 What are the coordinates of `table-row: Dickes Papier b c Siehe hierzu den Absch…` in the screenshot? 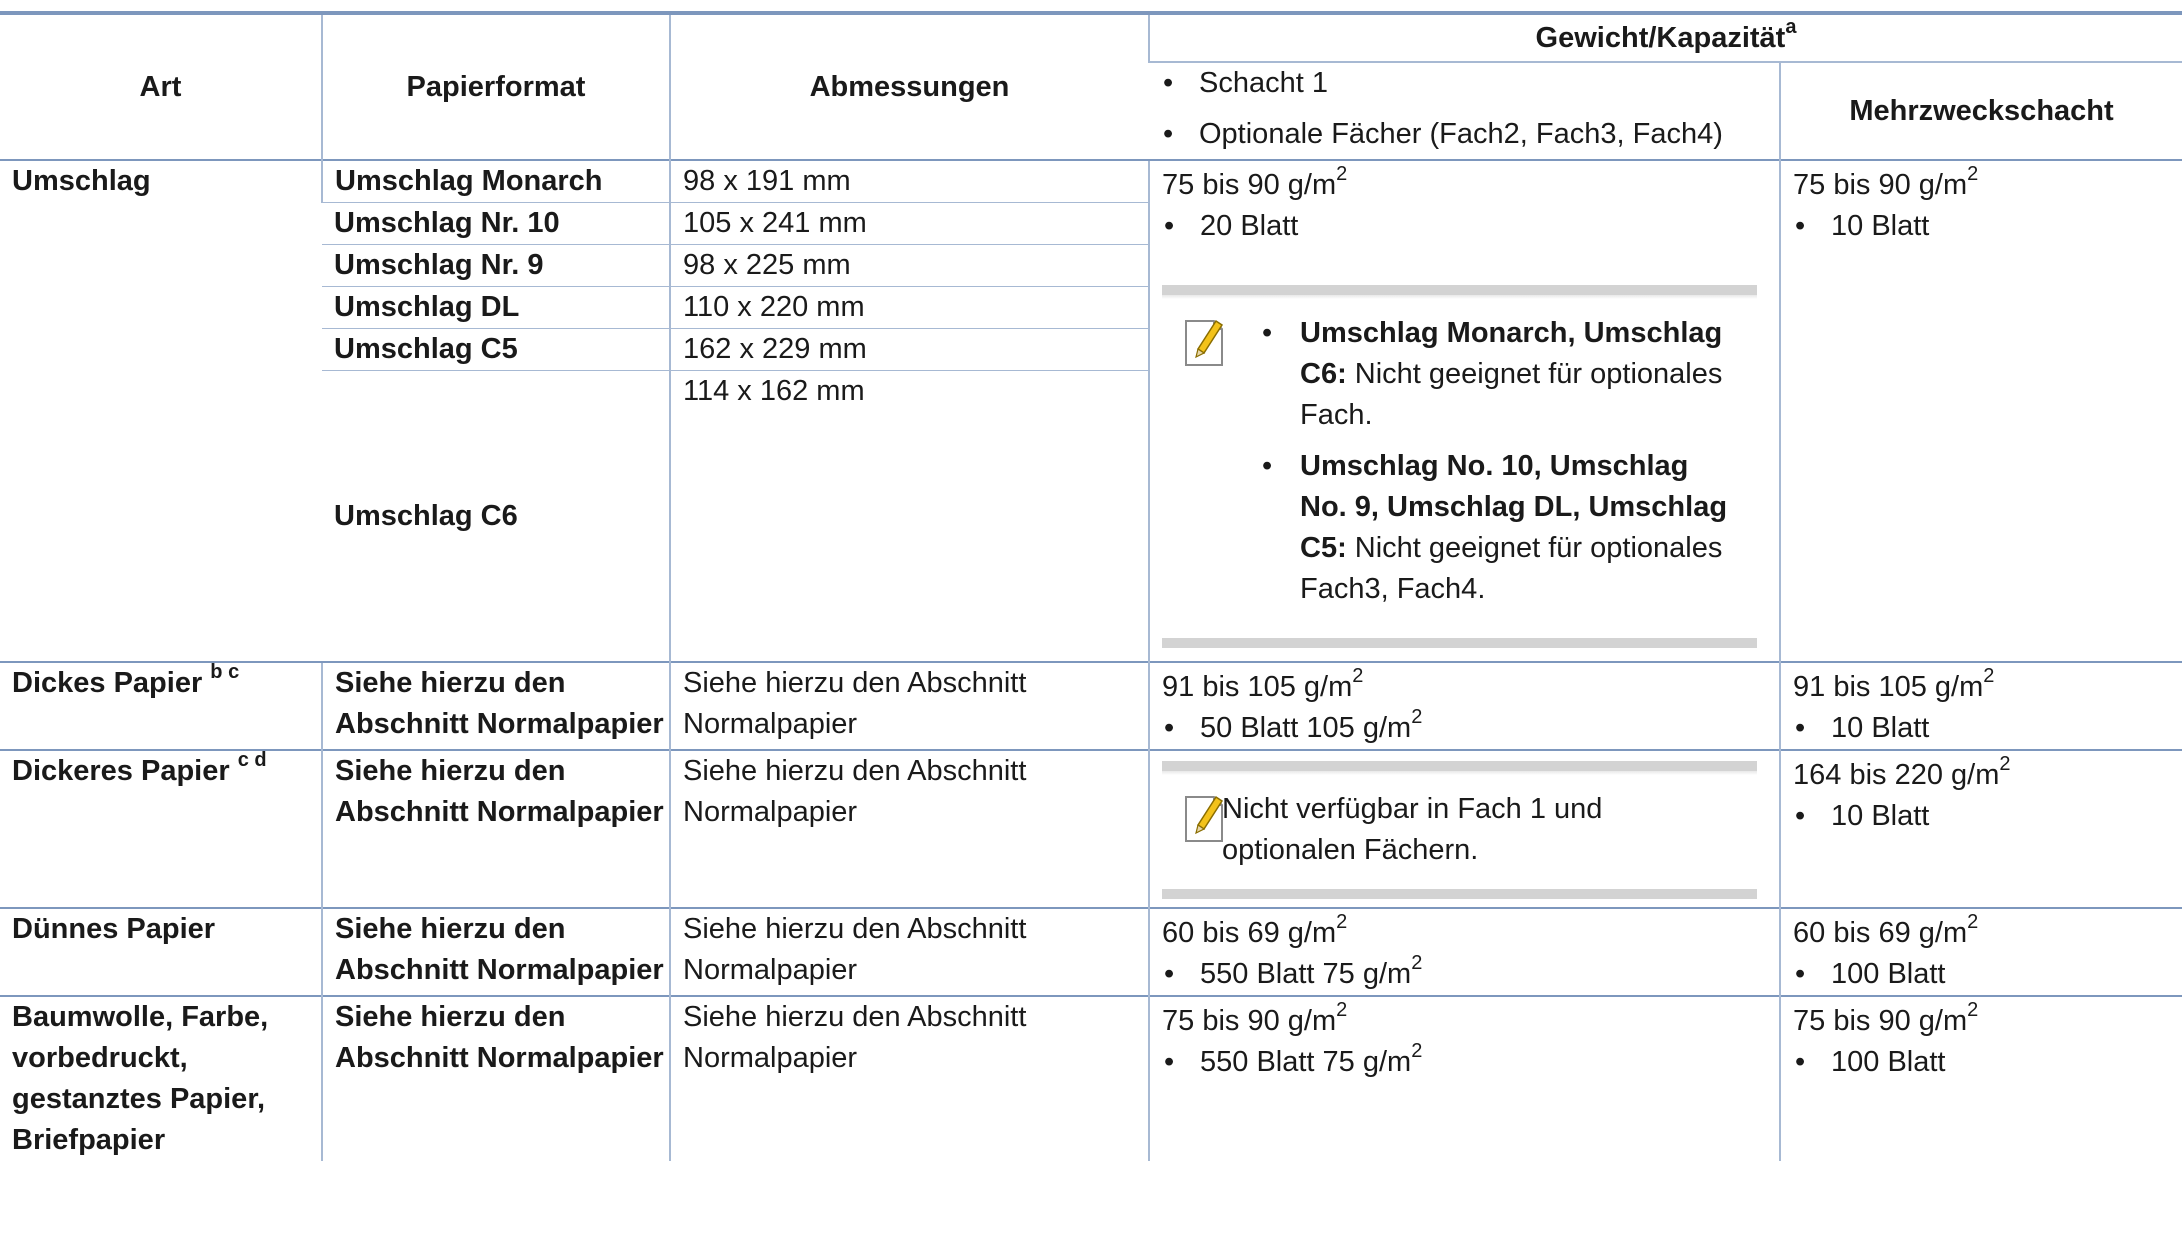 It's located at (1091, 705).